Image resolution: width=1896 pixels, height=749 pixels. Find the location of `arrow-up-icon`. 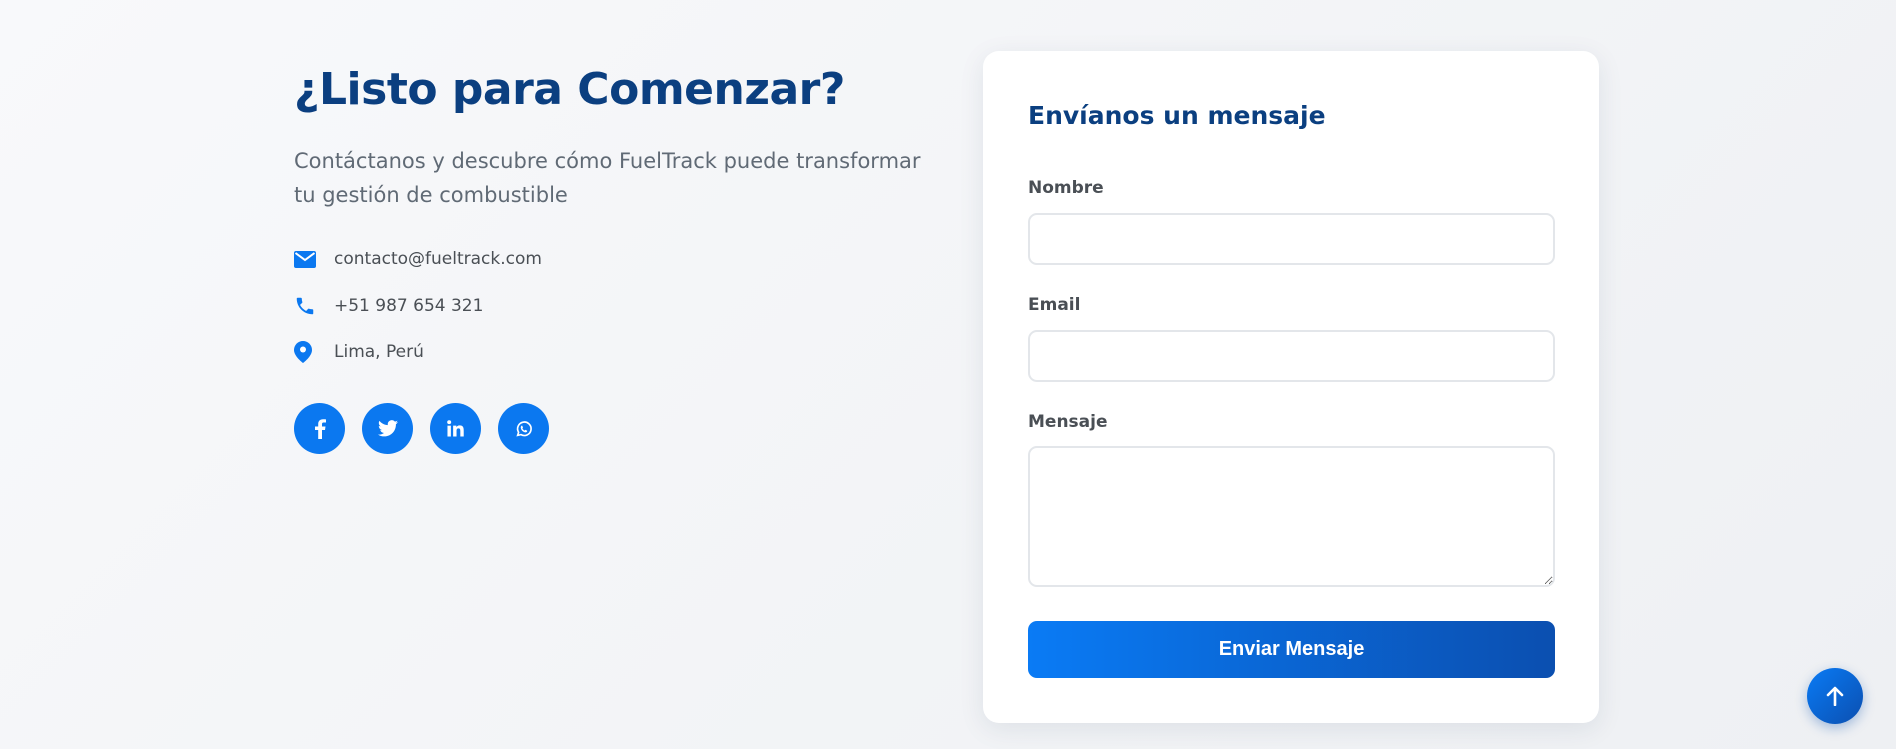

arrow-up-icon is located at coordinates (1835, 696).